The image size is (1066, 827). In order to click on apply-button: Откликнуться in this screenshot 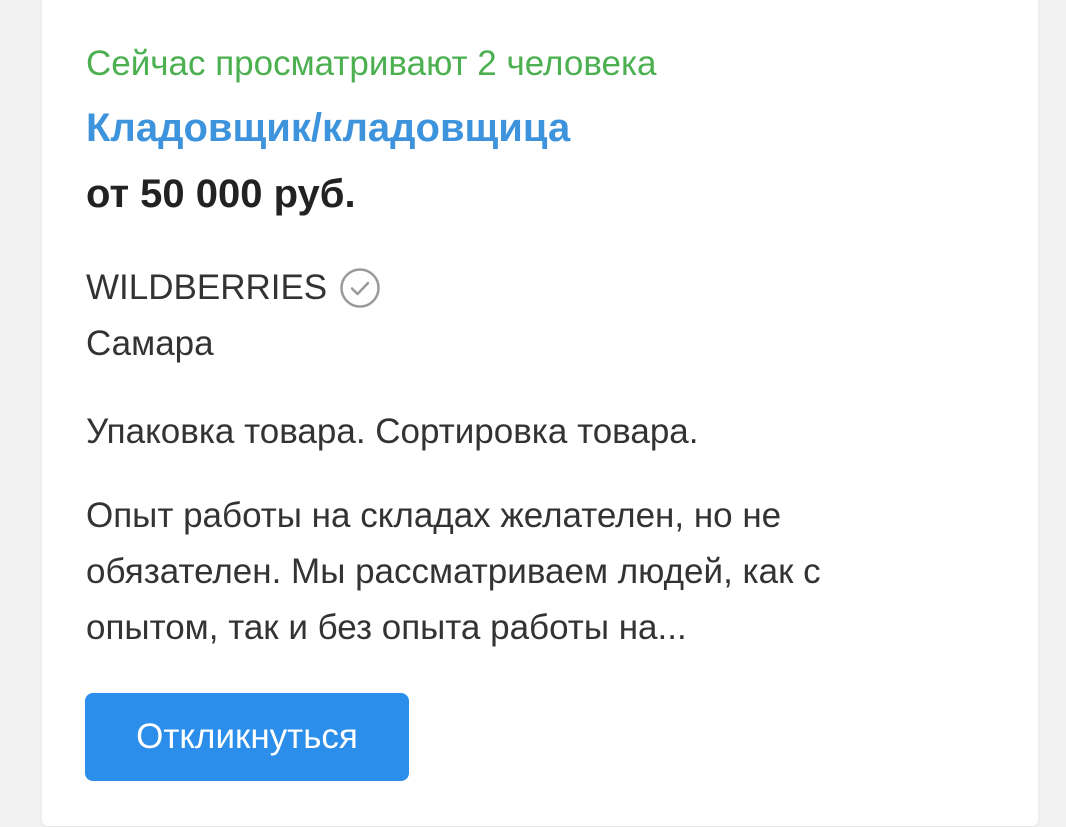, I will do `click(247, 737)`.